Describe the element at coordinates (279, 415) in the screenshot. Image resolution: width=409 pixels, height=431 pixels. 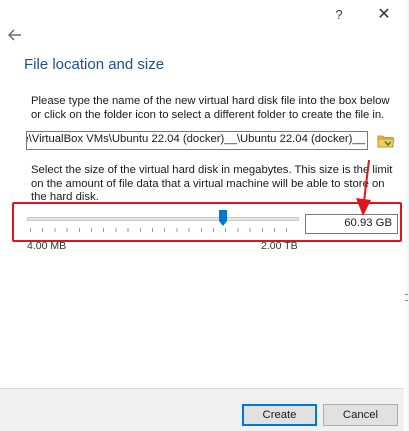
I see `create-button: Create` at that location.